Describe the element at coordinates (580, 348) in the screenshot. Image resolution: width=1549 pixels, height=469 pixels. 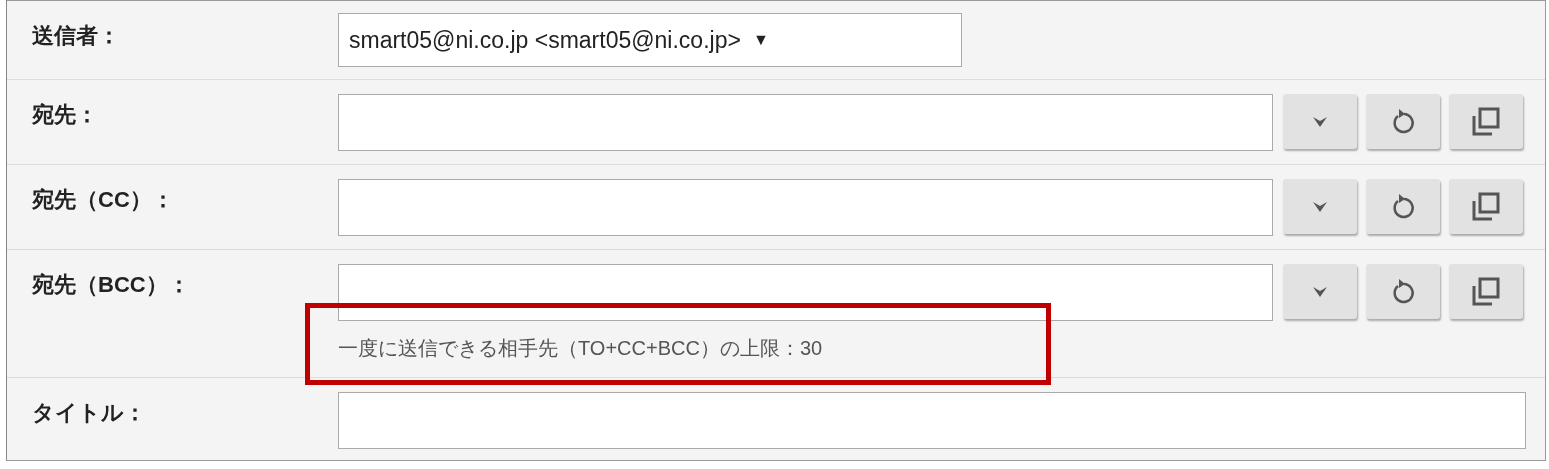
I see `limit-note: 一度に送信できる相手先（TO+CC+BCC）の上限：30` at that location.